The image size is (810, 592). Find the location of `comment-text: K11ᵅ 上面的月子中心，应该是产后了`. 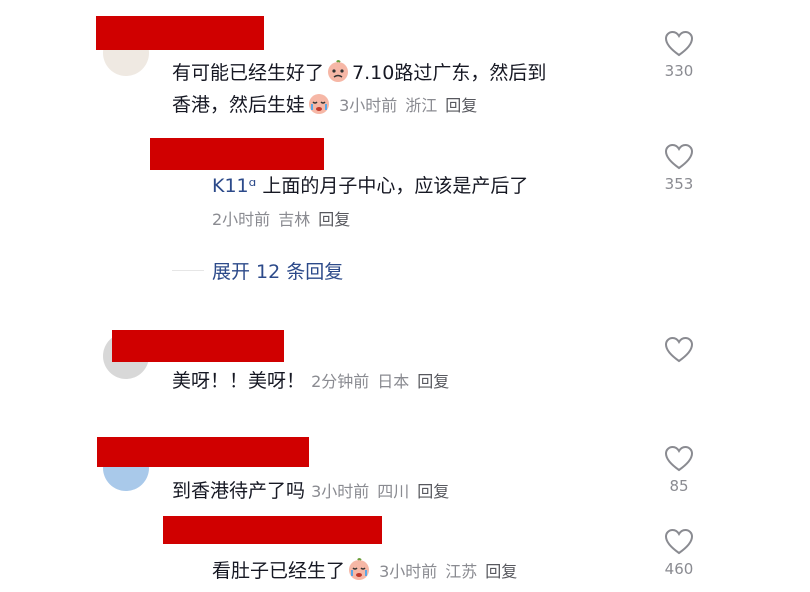

comment-text: K11ᵅ 上面的月子中心，应该是产后了 is located at coordinates (370, 186).